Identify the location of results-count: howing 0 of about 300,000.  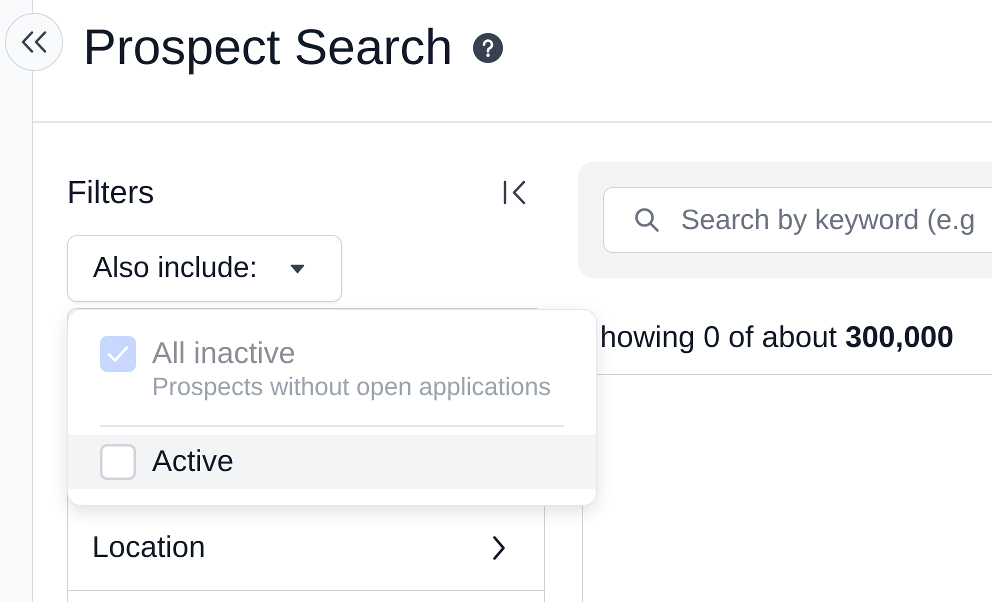
(777, 337).